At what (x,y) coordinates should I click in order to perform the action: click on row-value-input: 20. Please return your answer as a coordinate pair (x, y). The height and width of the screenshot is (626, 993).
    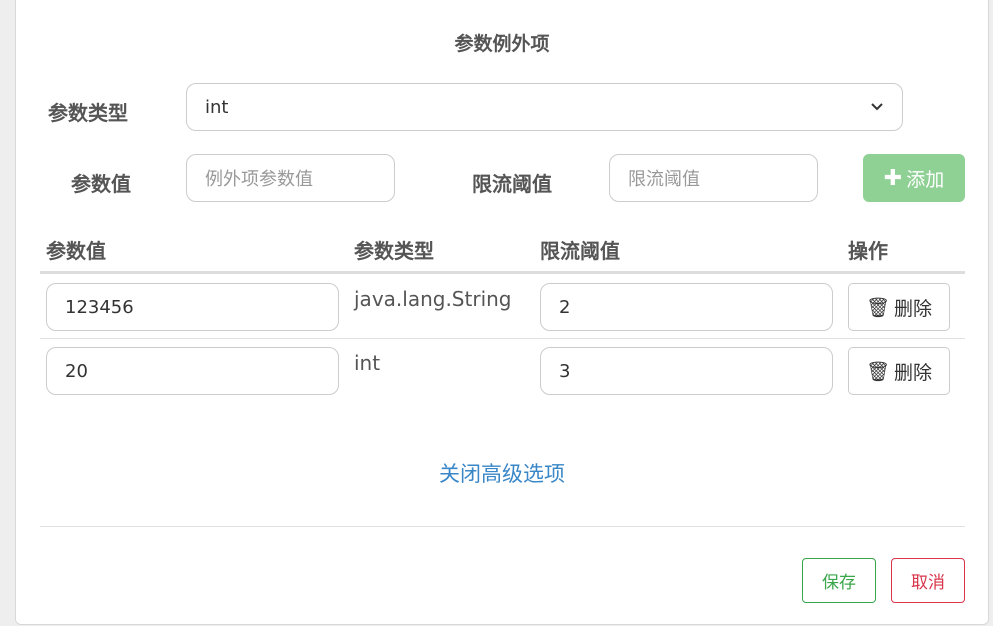
    Looking at the image, I should click on (192, 371).